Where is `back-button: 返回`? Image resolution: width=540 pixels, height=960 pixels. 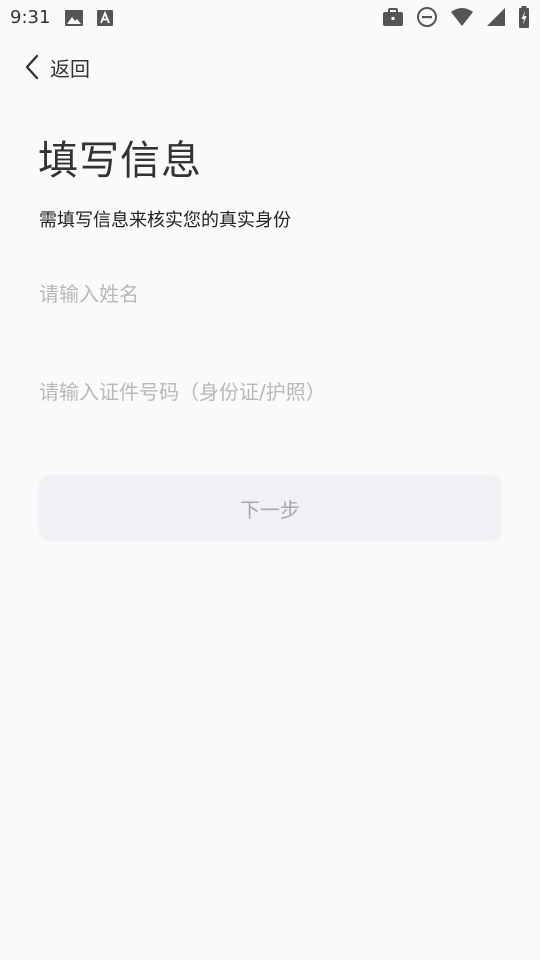 back-button: 返回 is located at coordinates (57, 67).